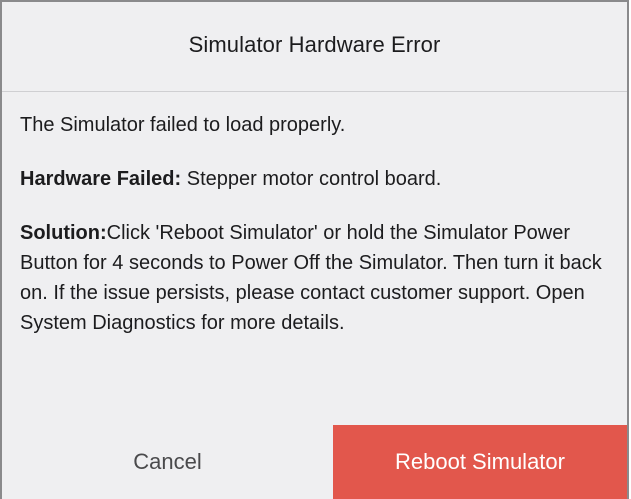 This screenshot has width=631, height=499. What do you see at coordinates (167, 462) in the screenshot?
I see `cancel-button: Cancel` at bounding box center [167, 462].